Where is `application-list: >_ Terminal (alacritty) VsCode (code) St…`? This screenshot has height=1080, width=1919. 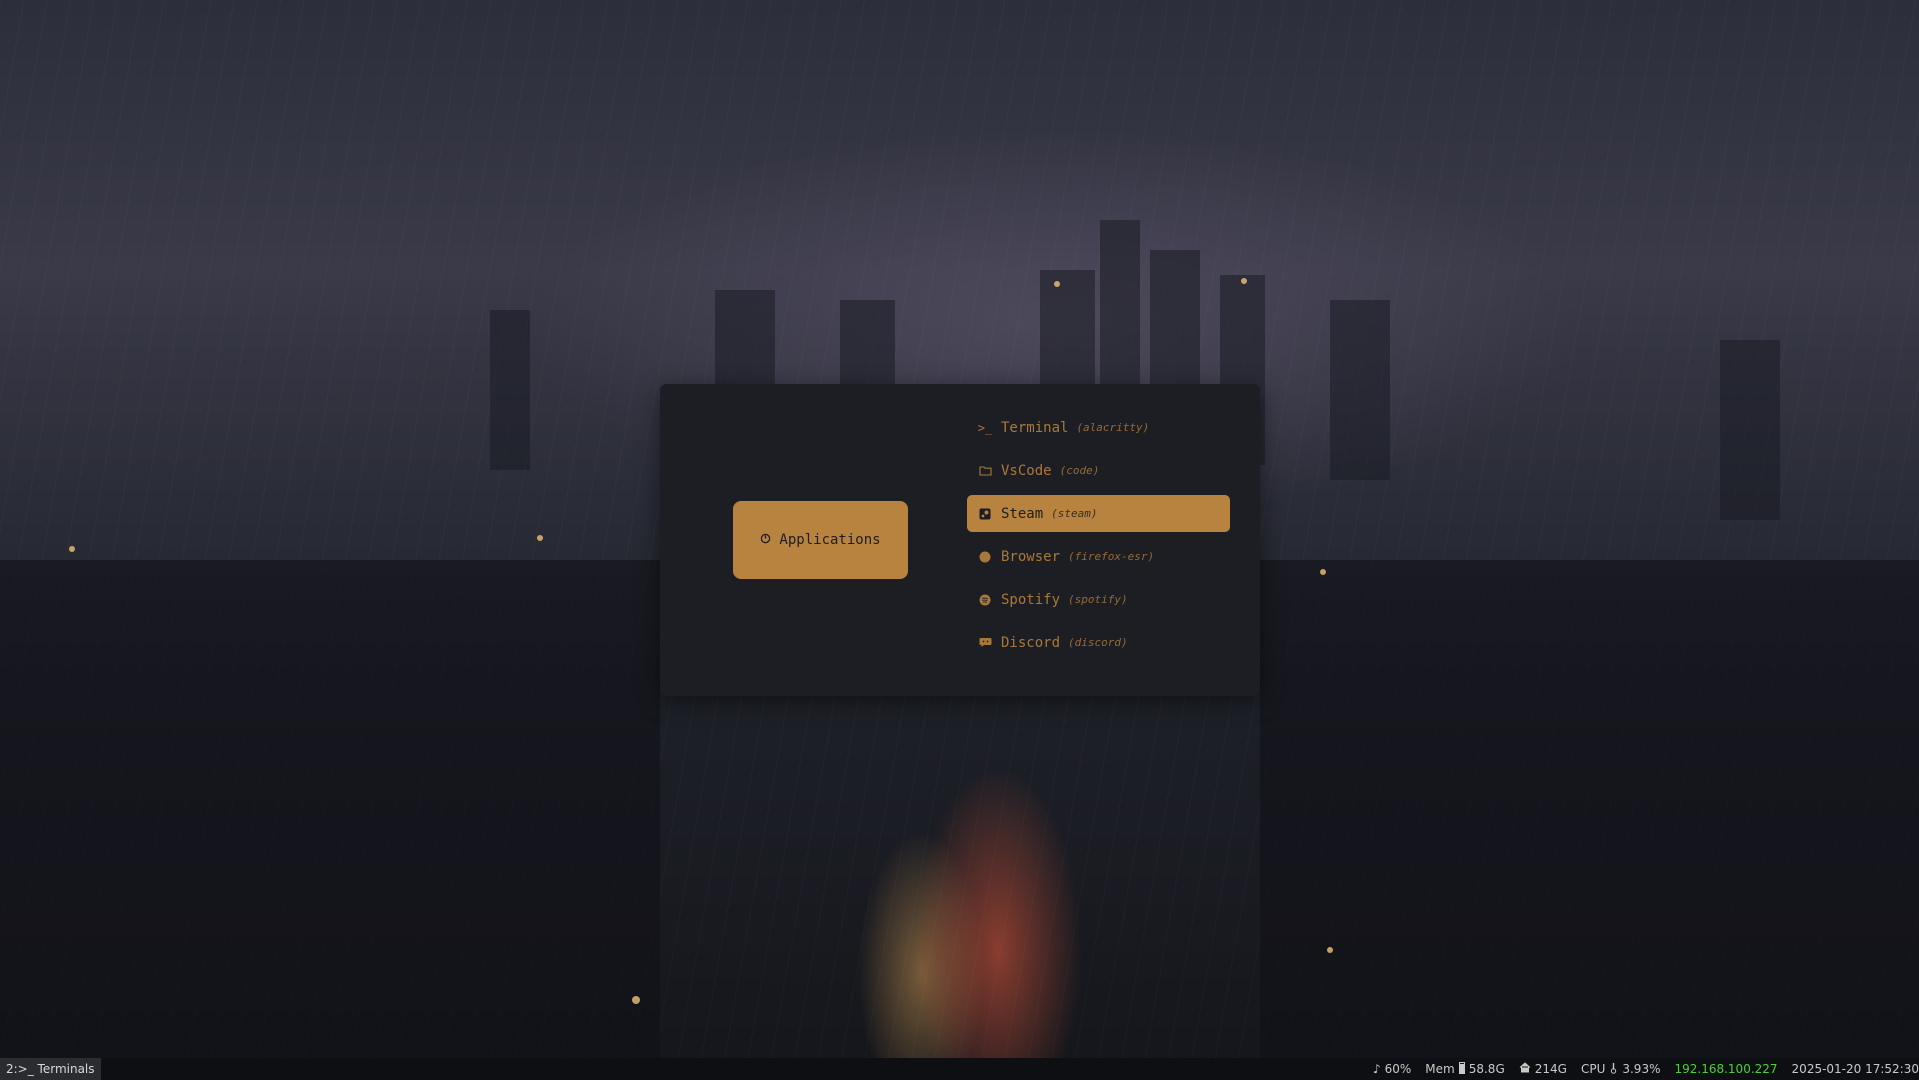
application-list: >_ Terminal (alacritty) VsCode (code) St… is located at coordinates (1098, 538).